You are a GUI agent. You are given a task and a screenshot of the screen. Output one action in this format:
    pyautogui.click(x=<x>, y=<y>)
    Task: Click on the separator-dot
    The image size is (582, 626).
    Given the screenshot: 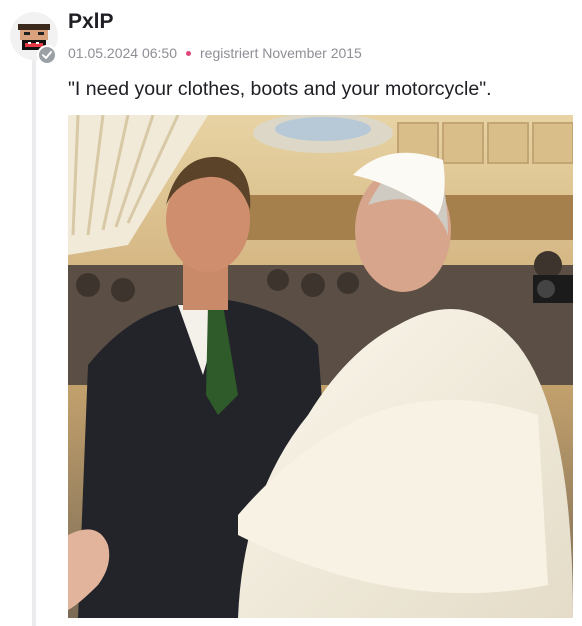 What is the action you would take?
    pyautogui.click(x=188, y=53)
    